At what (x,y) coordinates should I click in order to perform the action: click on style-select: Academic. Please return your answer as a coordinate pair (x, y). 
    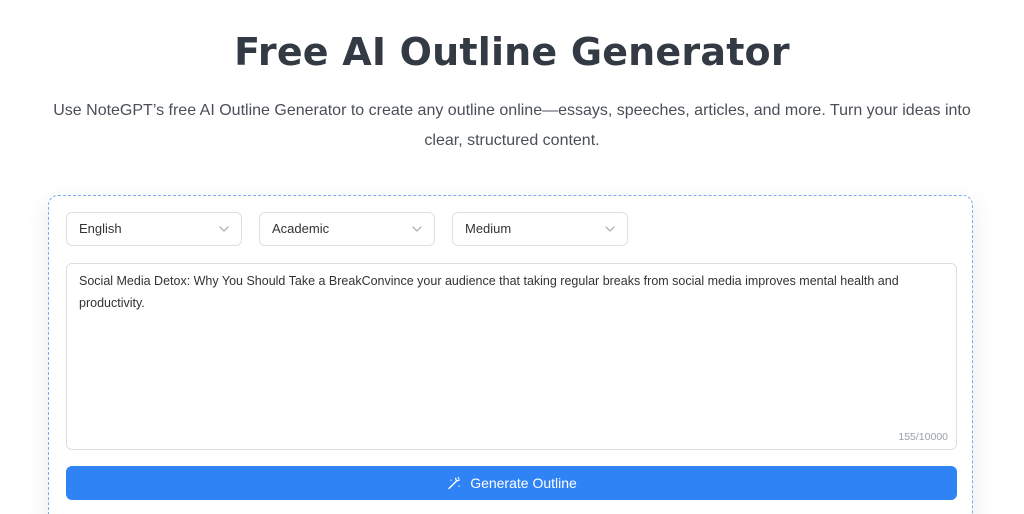
    Looking at the image, I should click on (347, 229).